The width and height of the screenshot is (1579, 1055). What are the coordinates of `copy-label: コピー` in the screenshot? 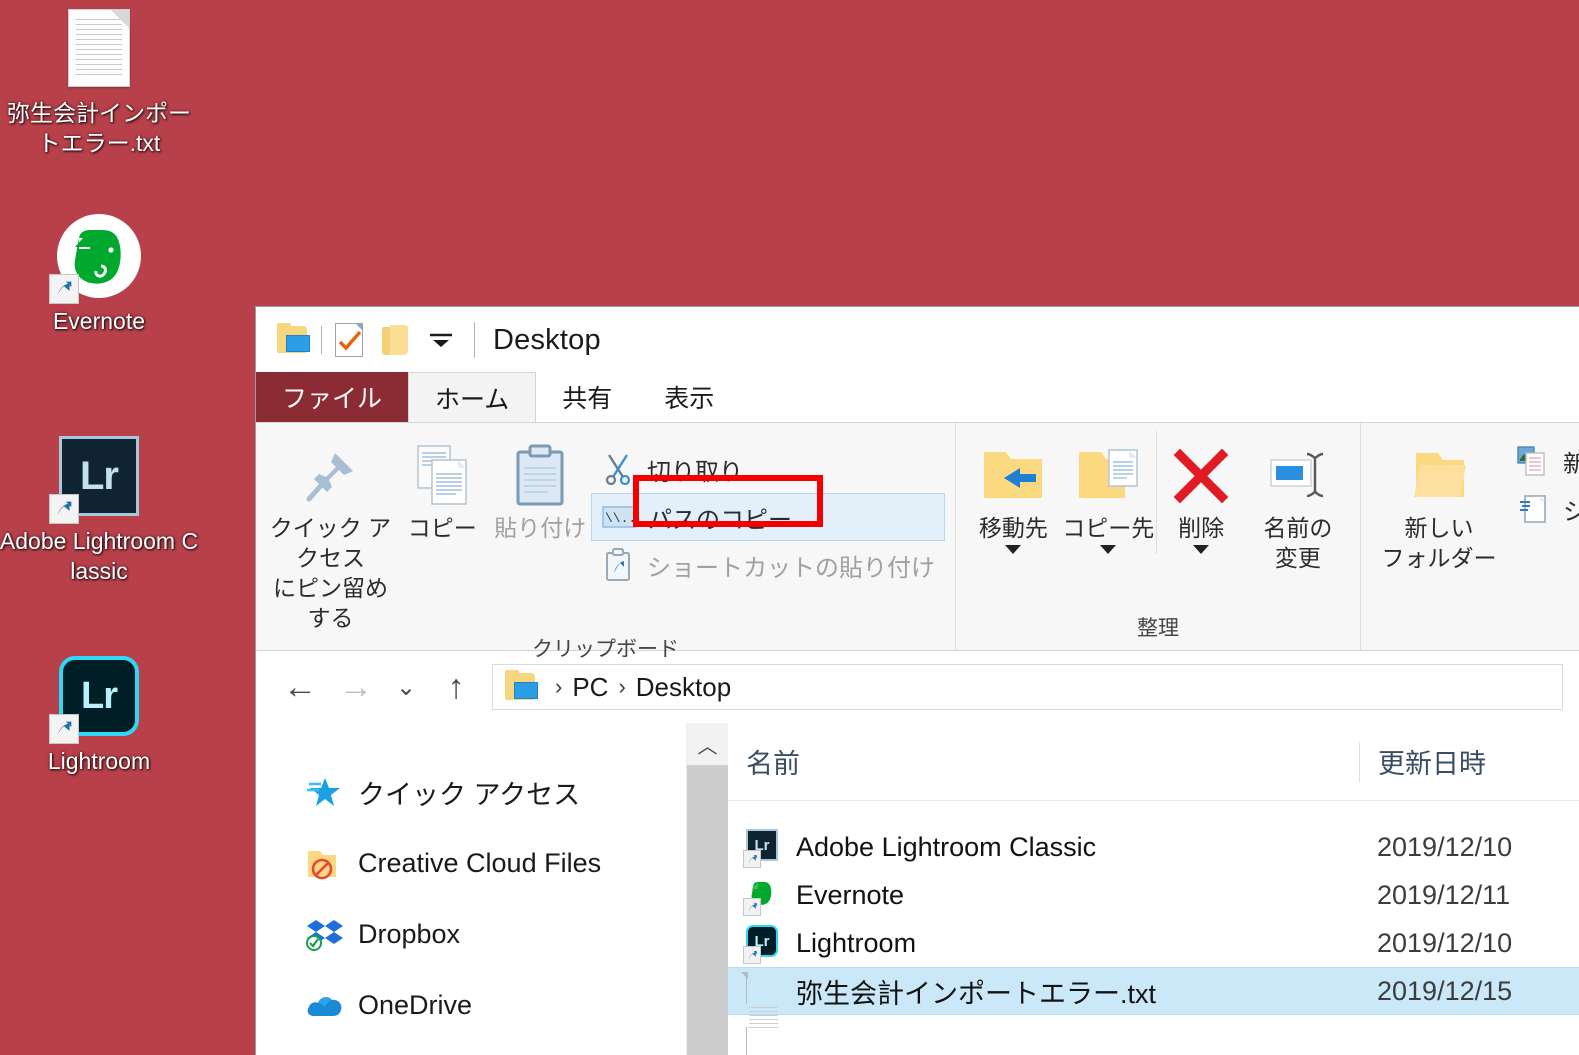 It's located at (442, 528).